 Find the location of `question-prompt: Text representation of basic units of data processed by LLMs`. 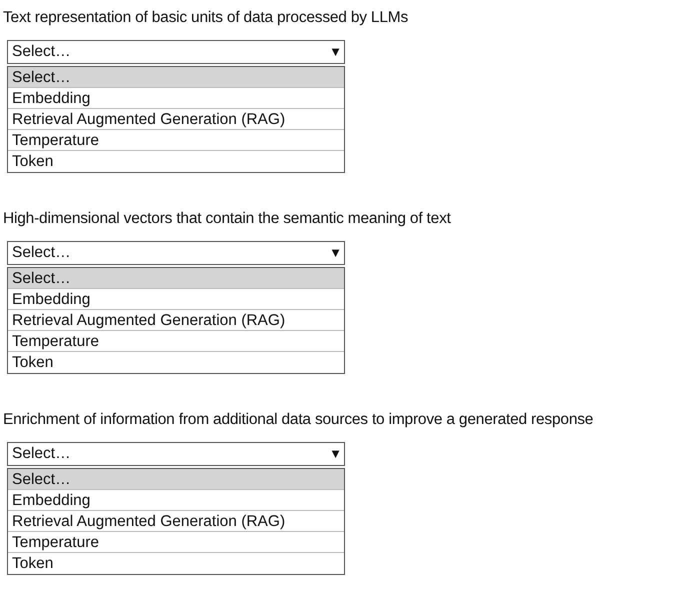

question-prompt: Text representation of basic units of data processed by LLMs is located at coordinates (206, 18).